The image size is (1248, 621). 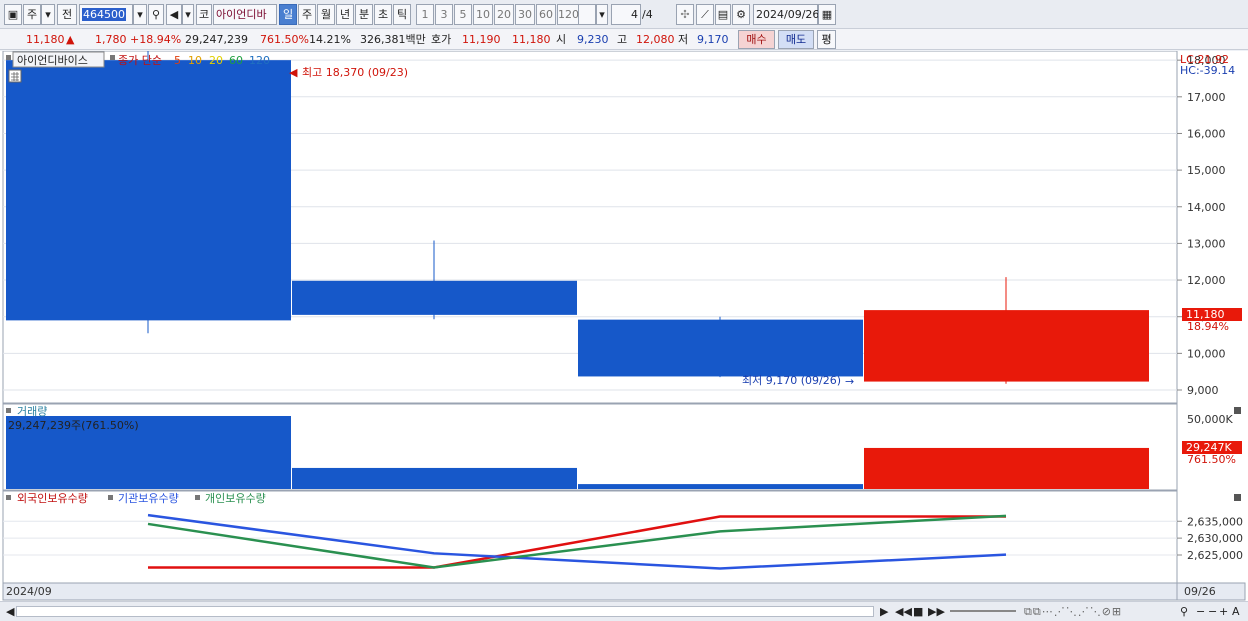 I want to click on font-size-icon: A, so click(x=1236, y=611).